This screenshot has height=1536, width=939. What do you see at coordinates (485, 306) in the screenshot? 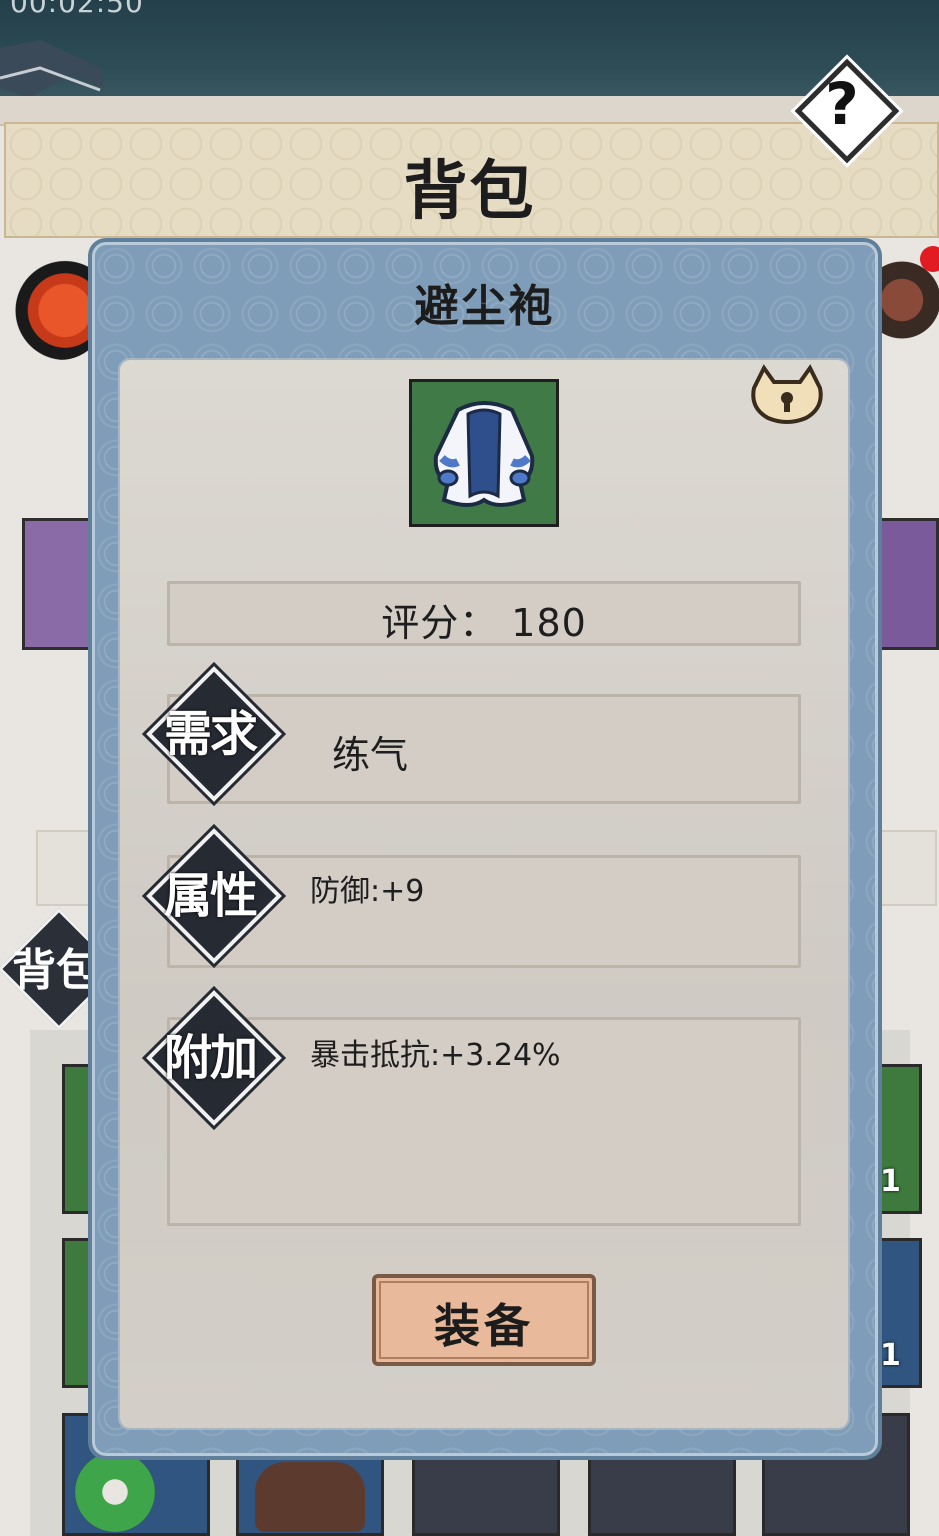
I see `item-name: 避尘袍` at bounding box center [485, 306].